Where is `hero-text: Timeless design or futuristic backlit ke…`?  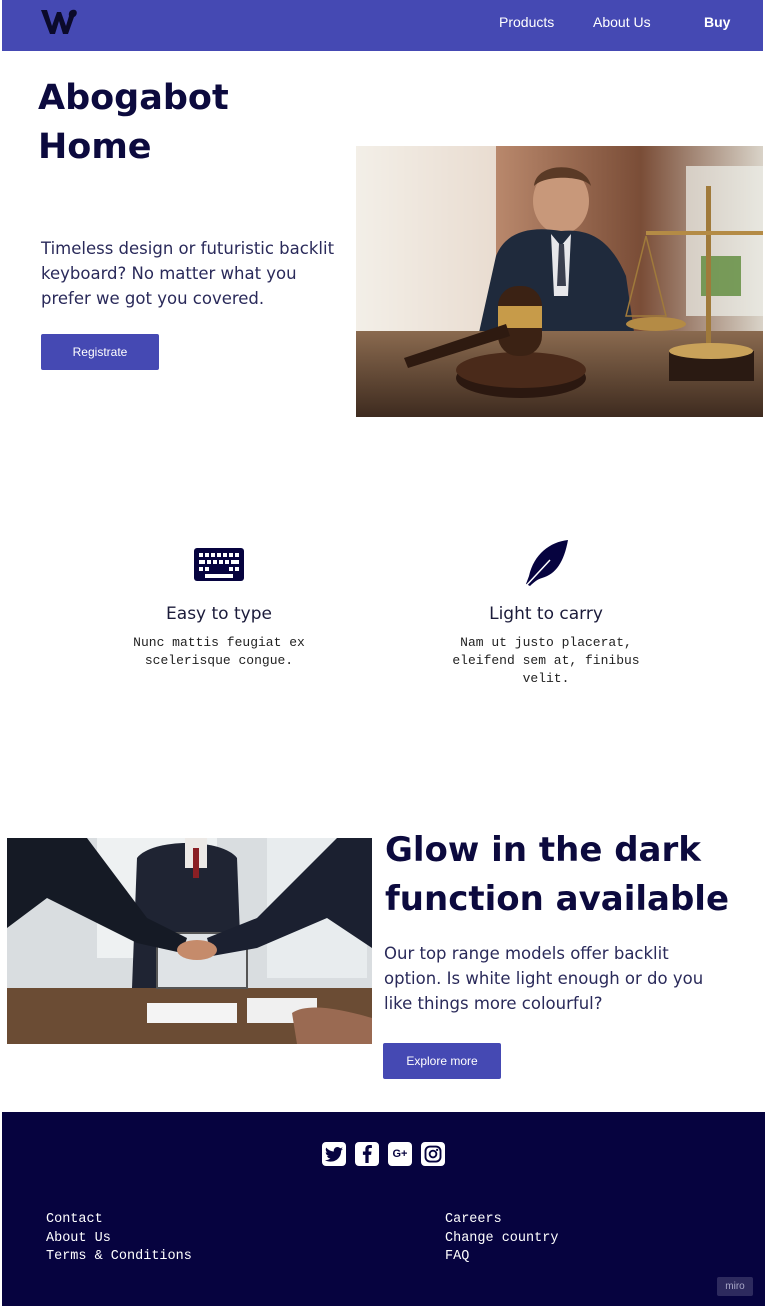
hero-text: Timeless design or futuristic backlit ke… is located at coordinates (188, 273).